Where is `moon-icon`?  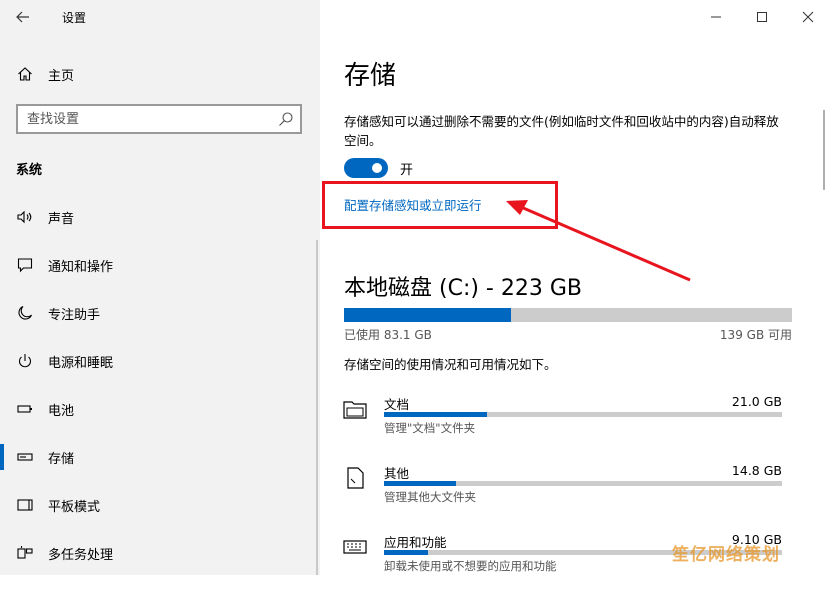 moon-icon is located at coordinates (25, 313).